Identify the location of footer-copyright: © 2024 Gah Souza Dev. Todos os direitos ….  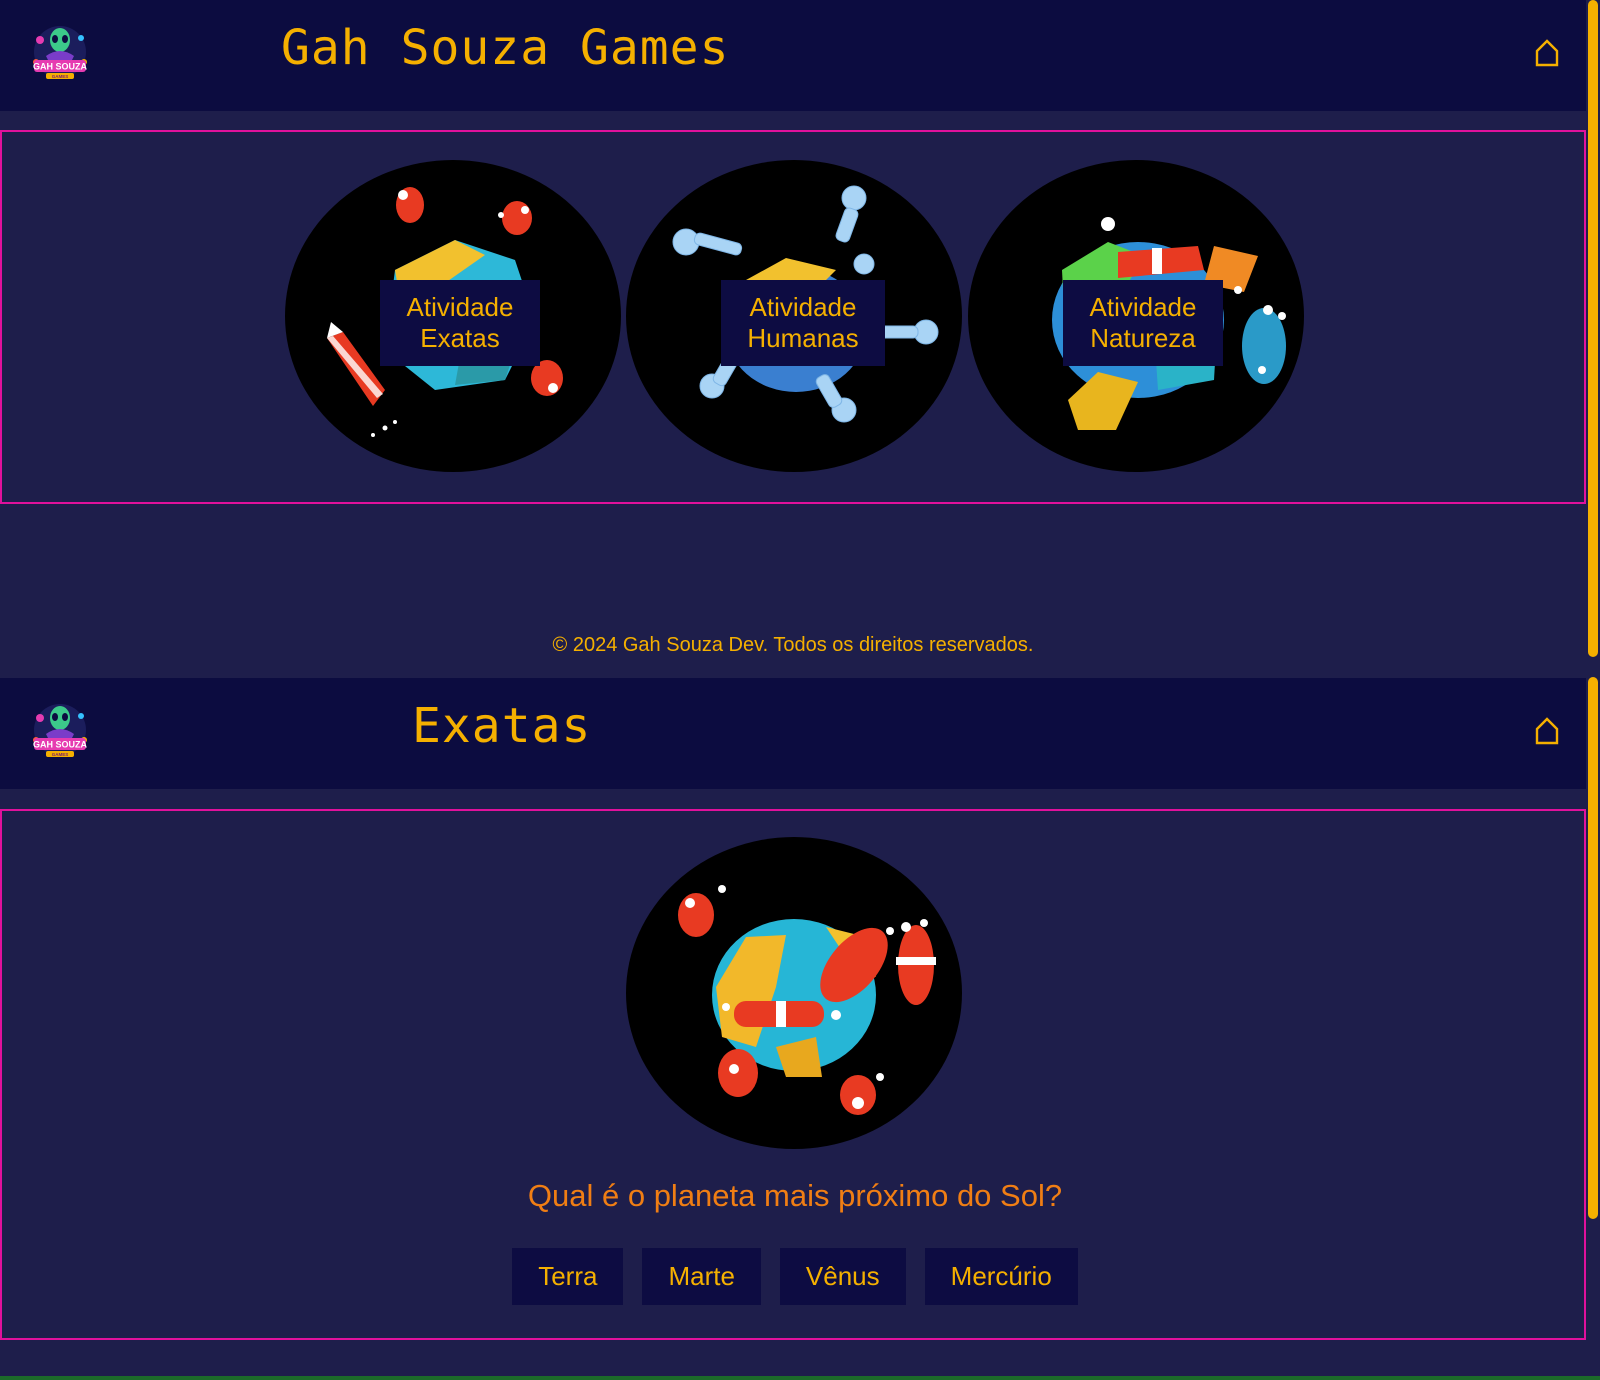
(793, 645).